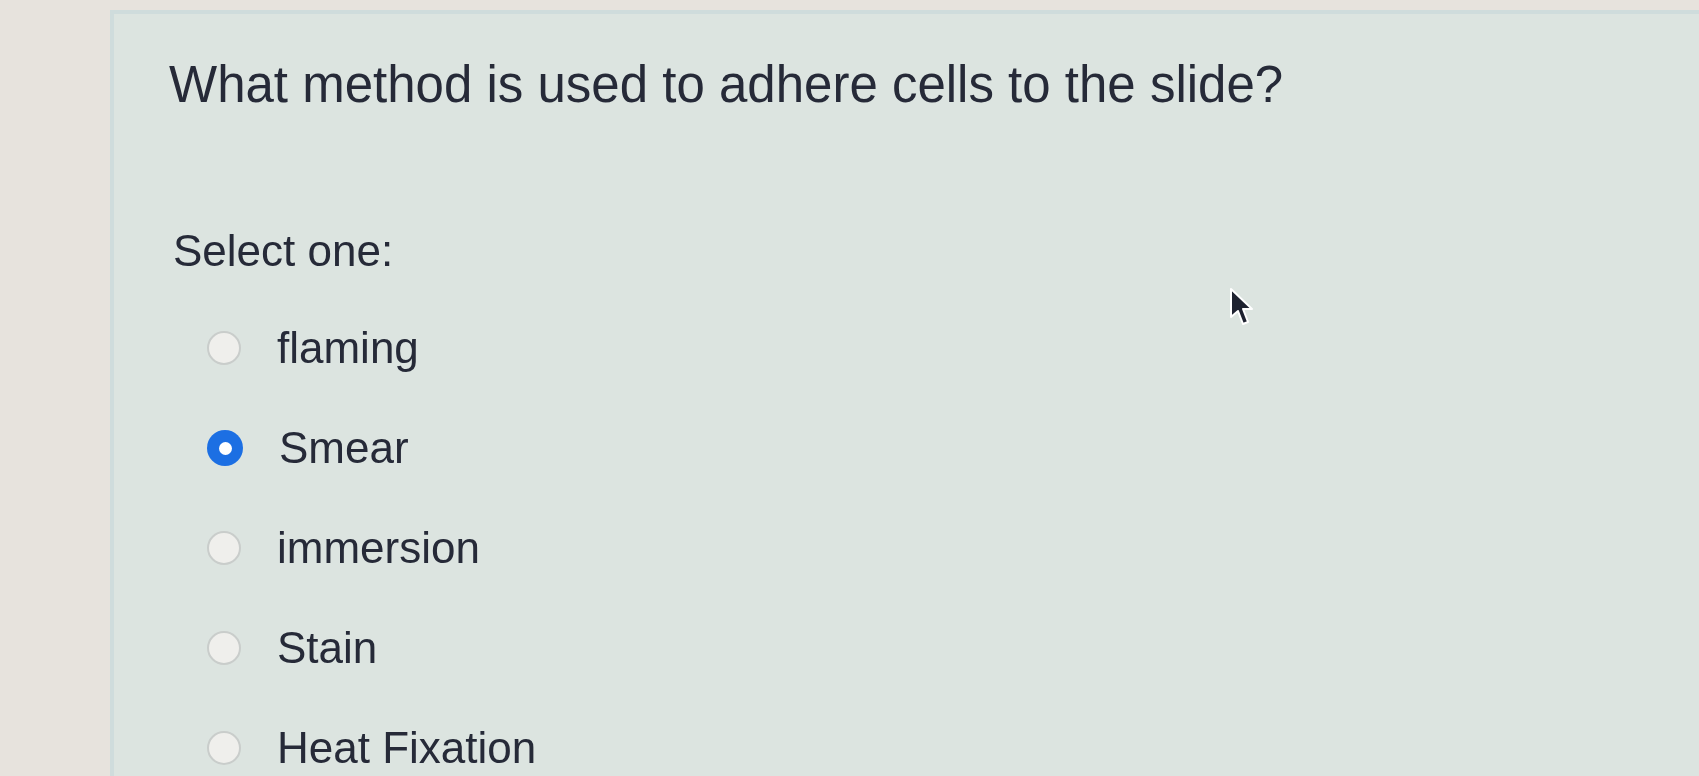  What do you see at coordinates (283, 251) in the screenshot?
I see `select-prompt: Select one:` at bounding box center [283, 251].